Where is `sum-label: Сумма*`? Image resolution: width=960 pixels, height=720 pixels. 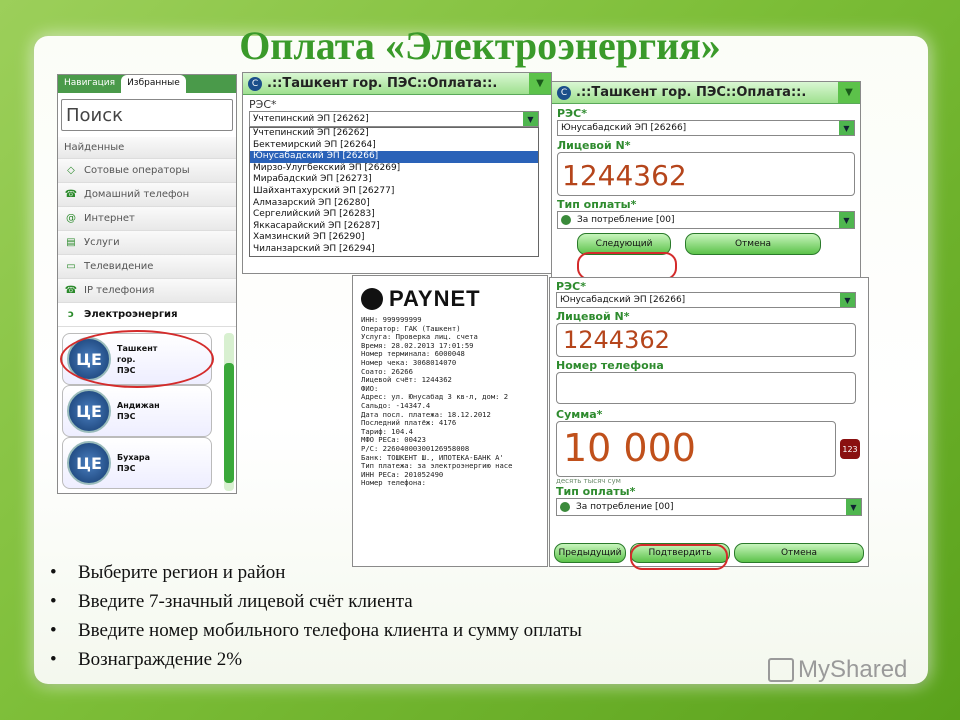
sum-label: Сумма* is located at coordinates (579, 414).